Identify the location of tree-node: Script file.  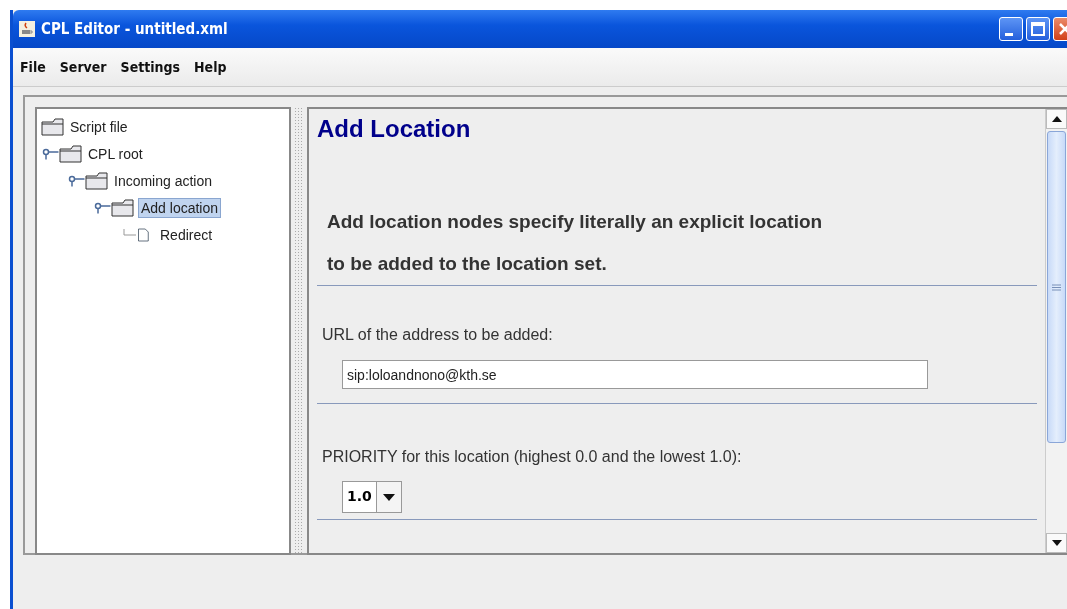
(99, 126).